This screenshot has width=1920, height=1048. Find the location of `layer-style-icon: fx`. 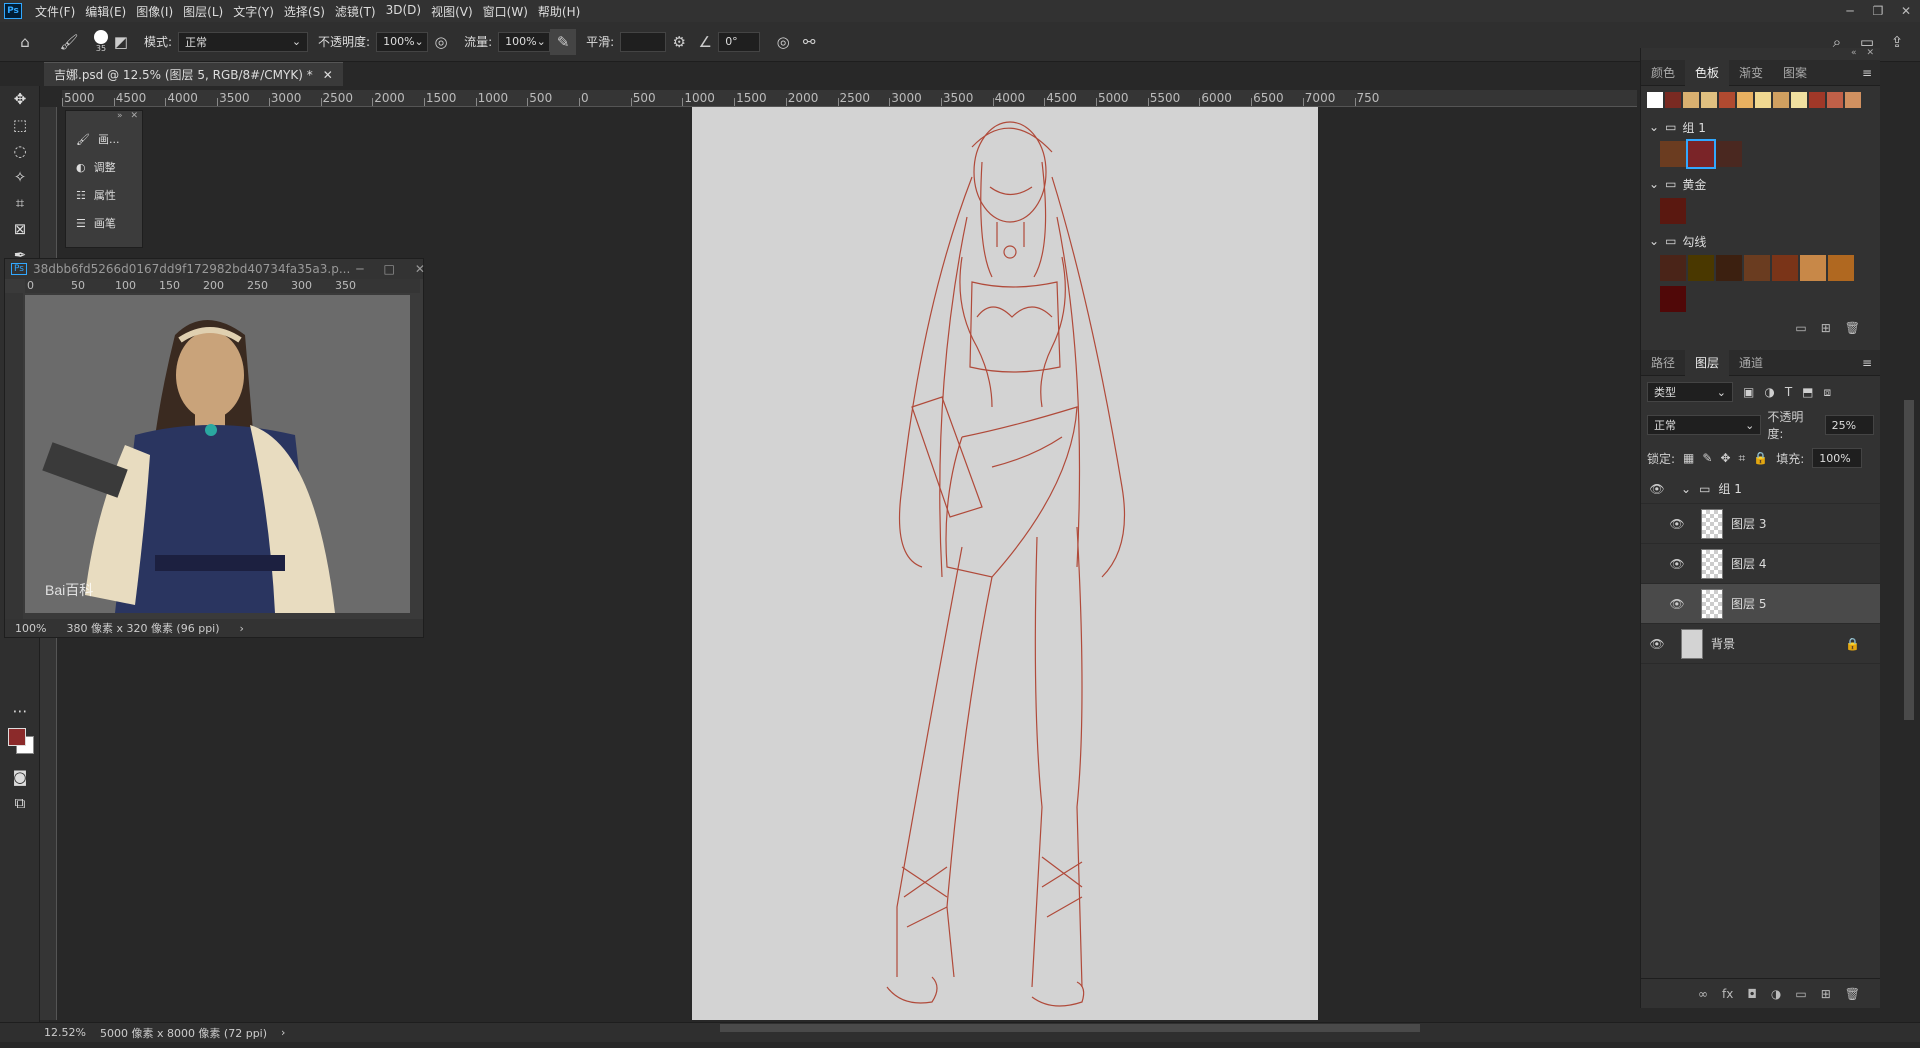

layer-style-icon: fx is located at coordinates (1727, 994).